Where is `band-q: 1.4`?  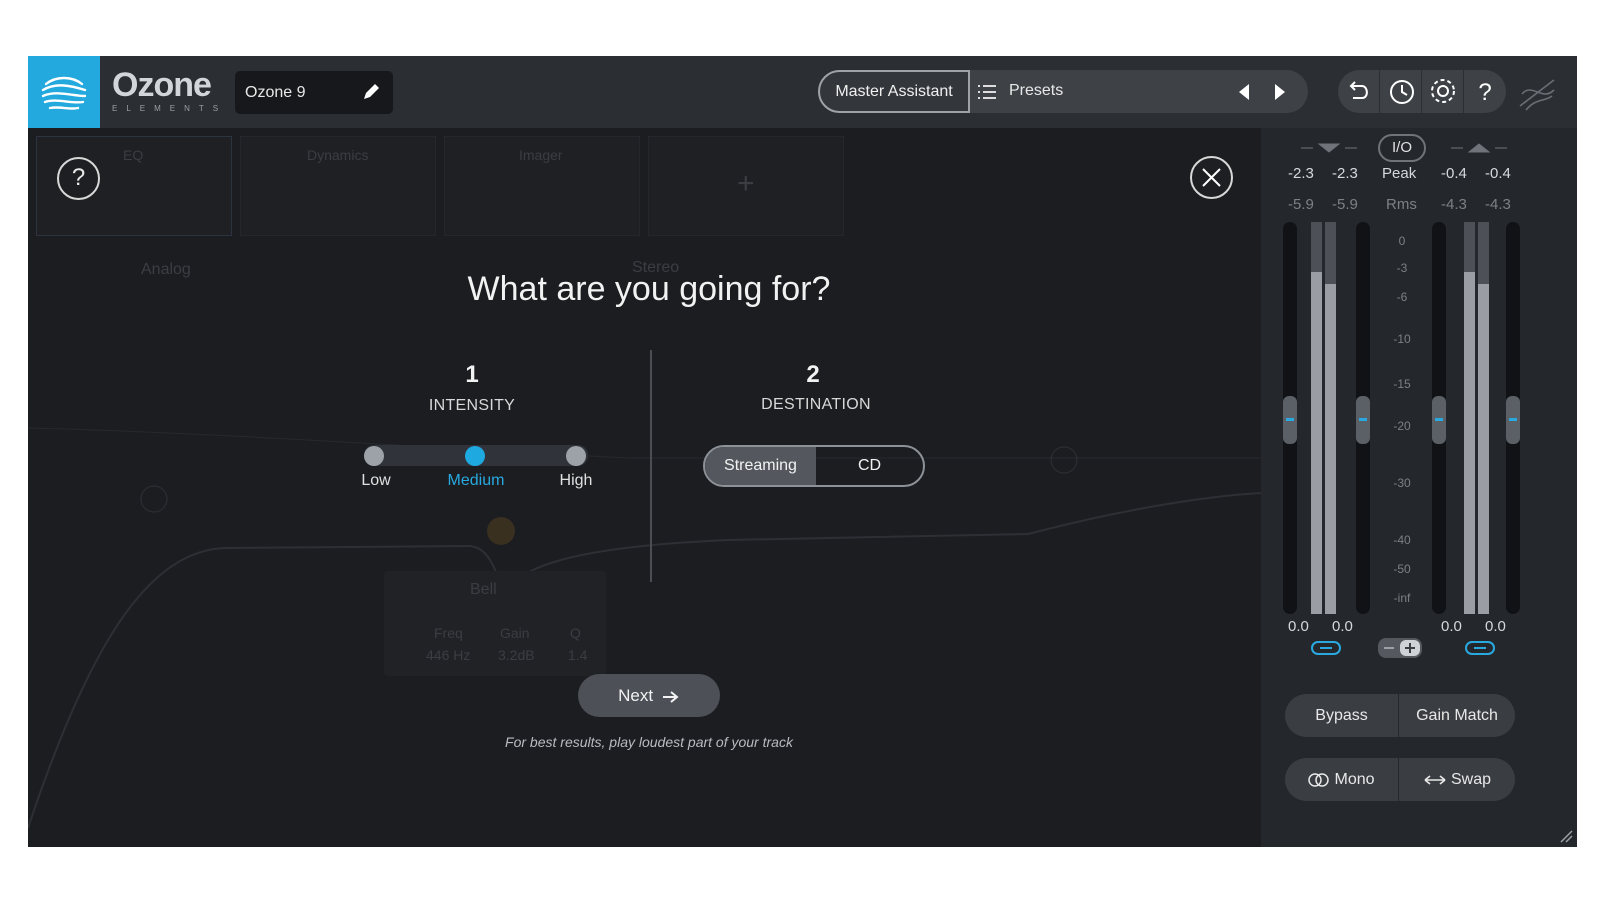 band-q: 1.4 is located at coordinates (578, 655).